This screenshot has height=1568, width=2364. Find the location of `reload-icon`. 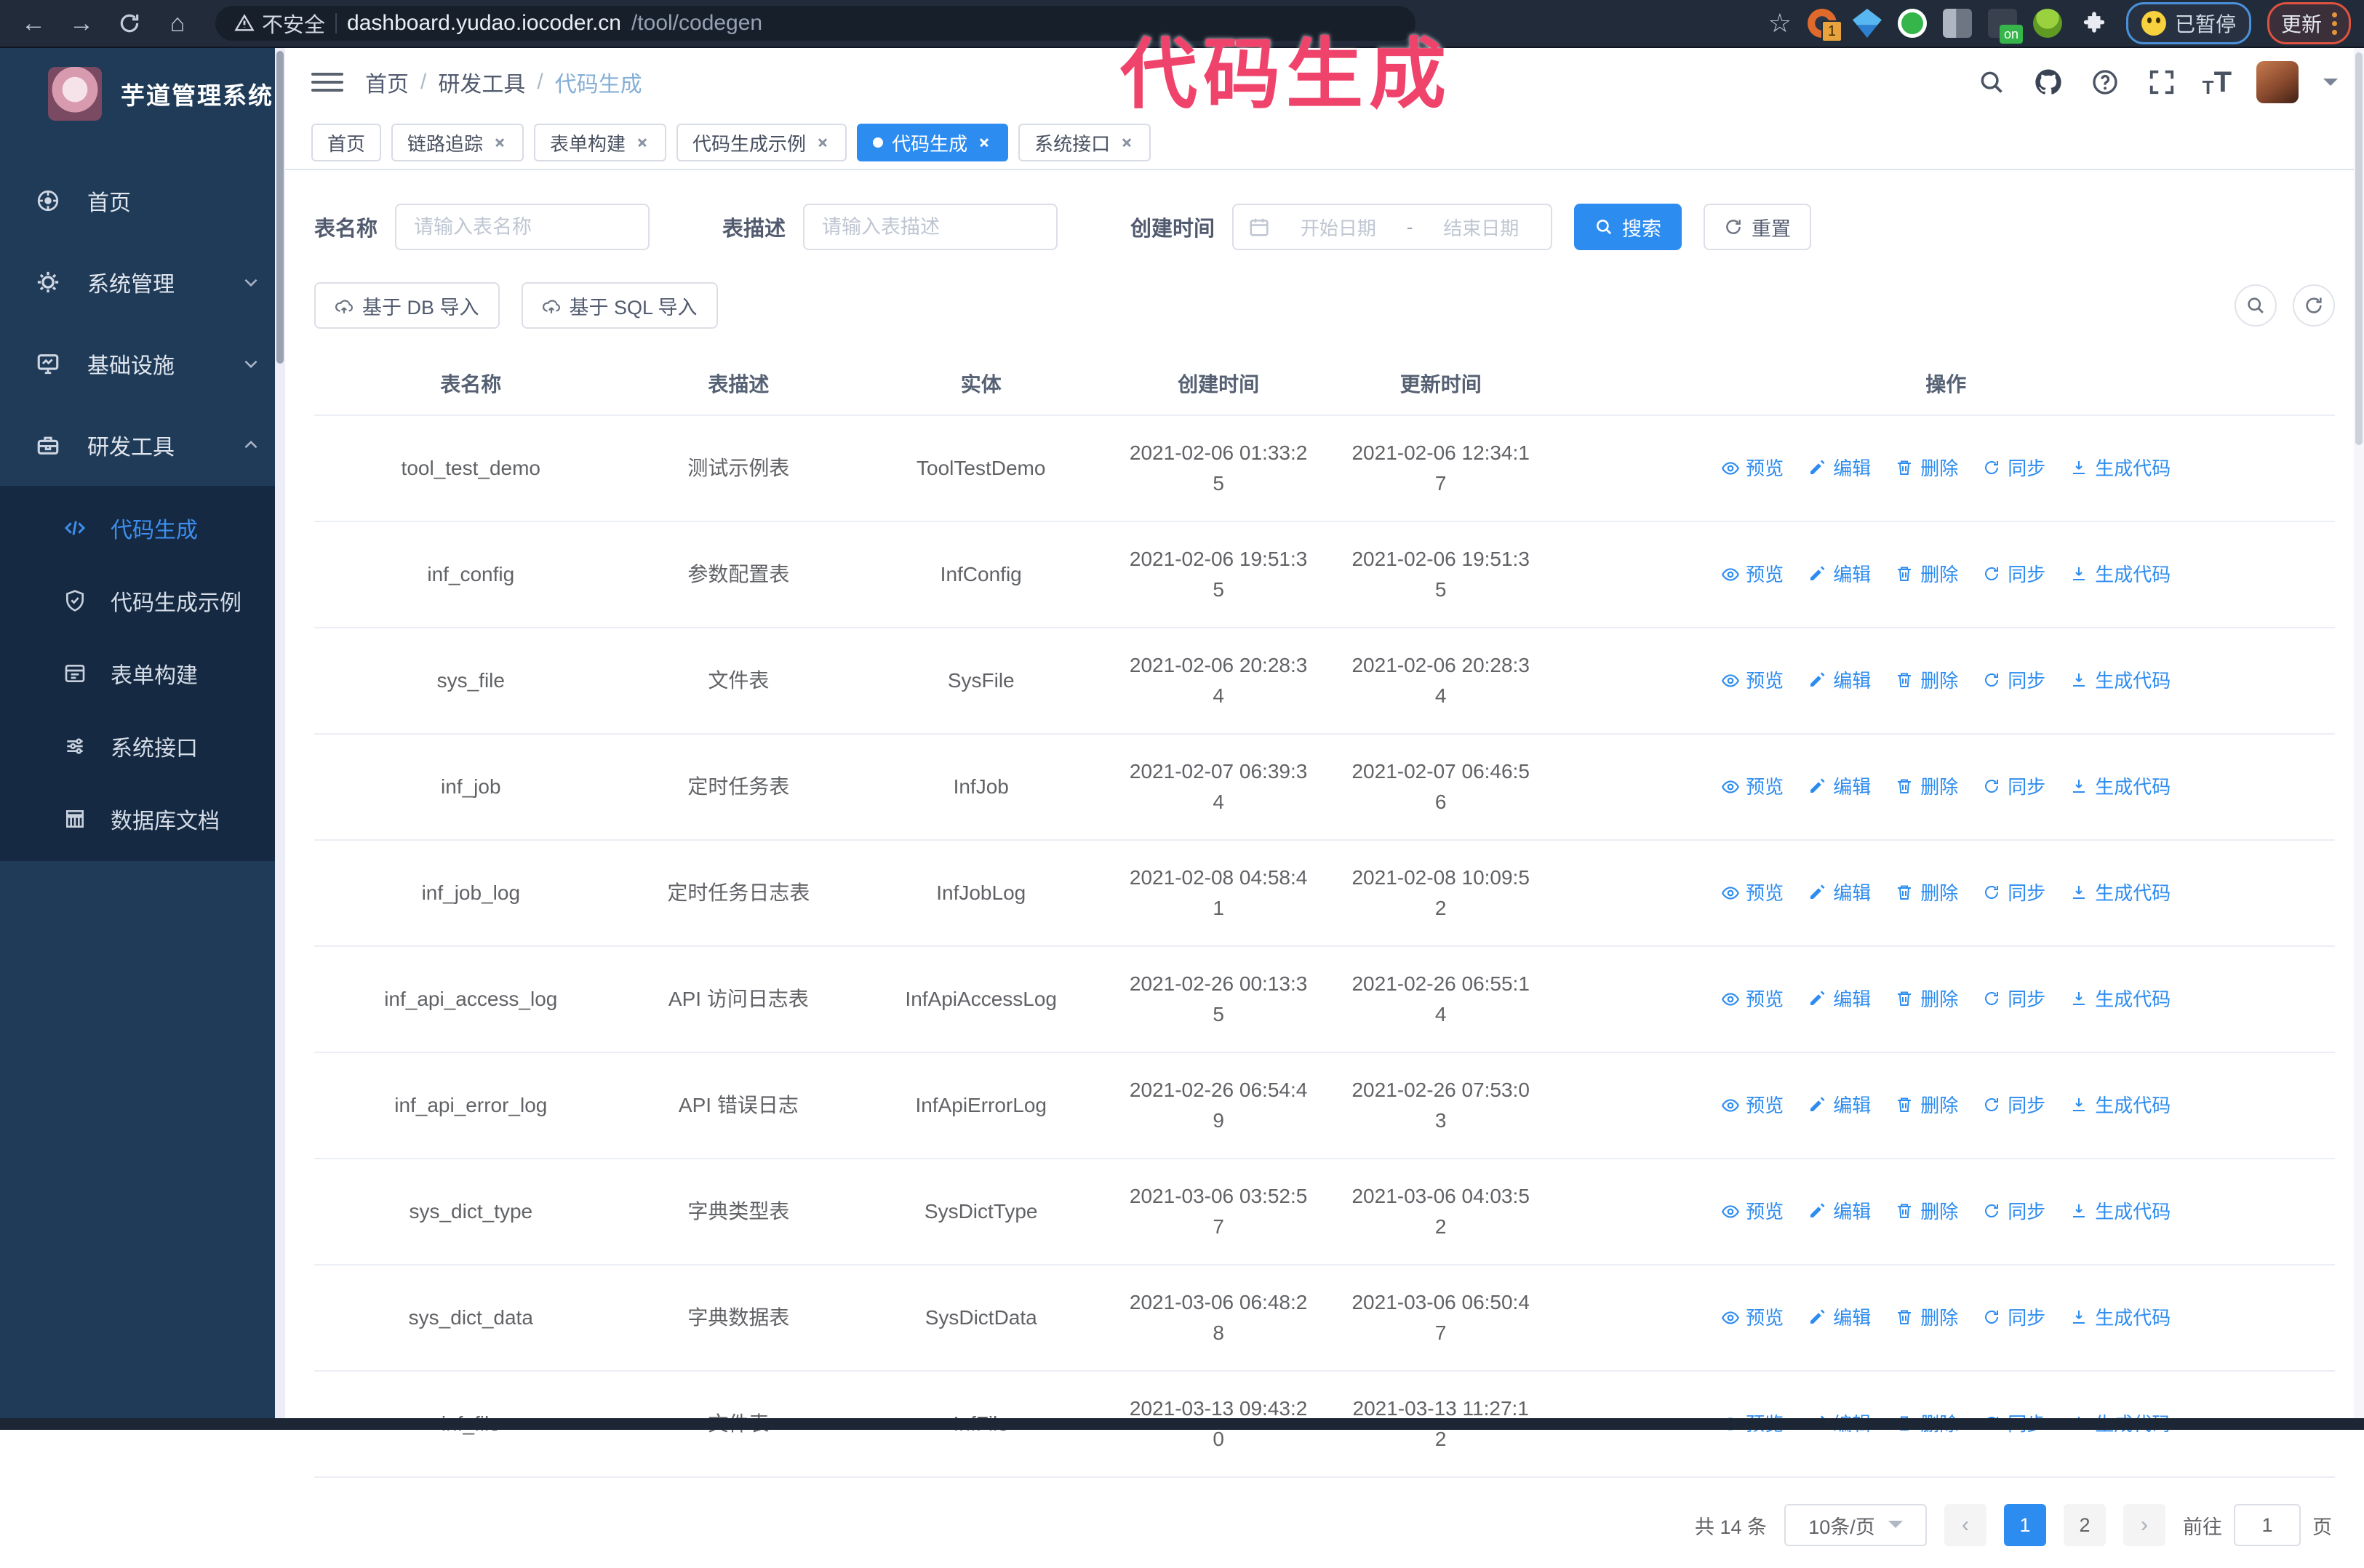

reload-icon is located at coordinates (129, 23).